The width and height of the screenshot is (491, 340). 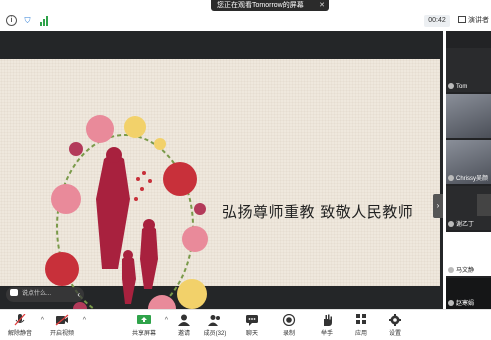 What do you see at coordinates (43, 20) in the screenshot?
I see `signal-icon` at bounding box center [43, 20].